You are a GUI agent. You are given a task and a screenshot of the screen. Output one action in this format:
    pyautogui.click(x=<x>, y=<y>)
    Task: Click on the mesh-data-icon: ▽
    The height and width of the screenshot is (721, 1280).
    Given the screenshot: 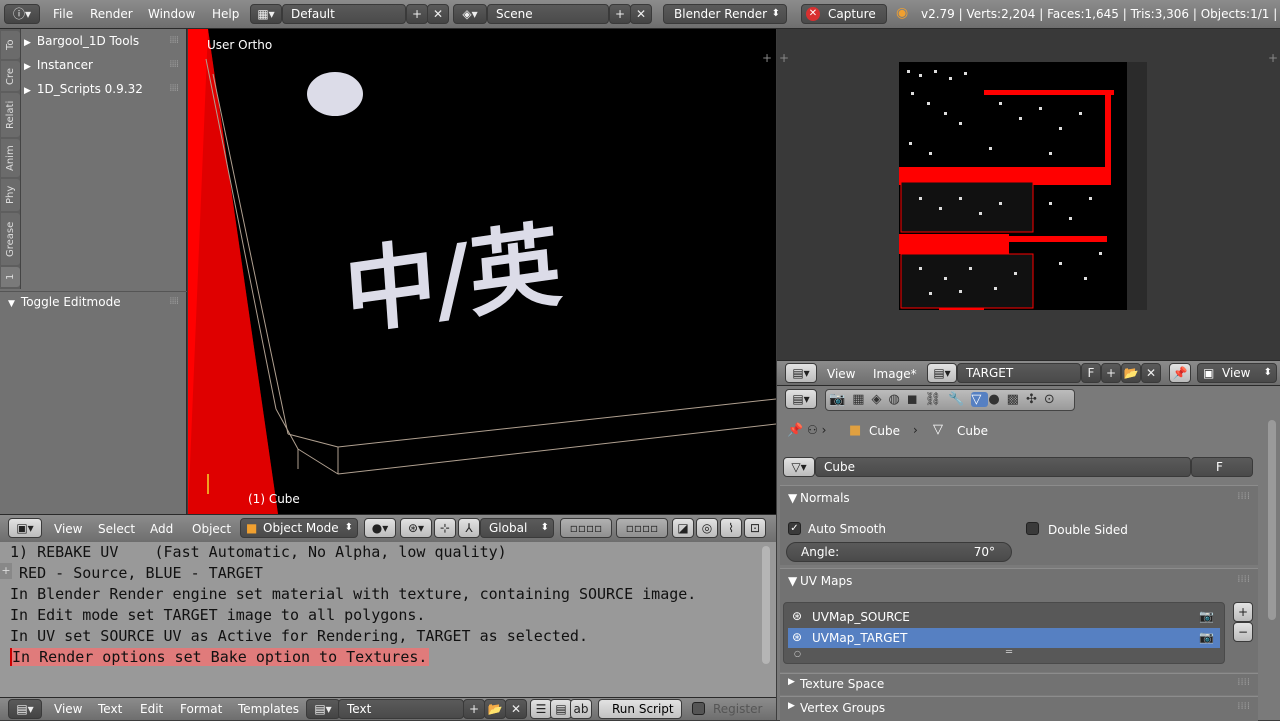 What is the action you would take?
    pyautogui.click(x=980, y=399)
    